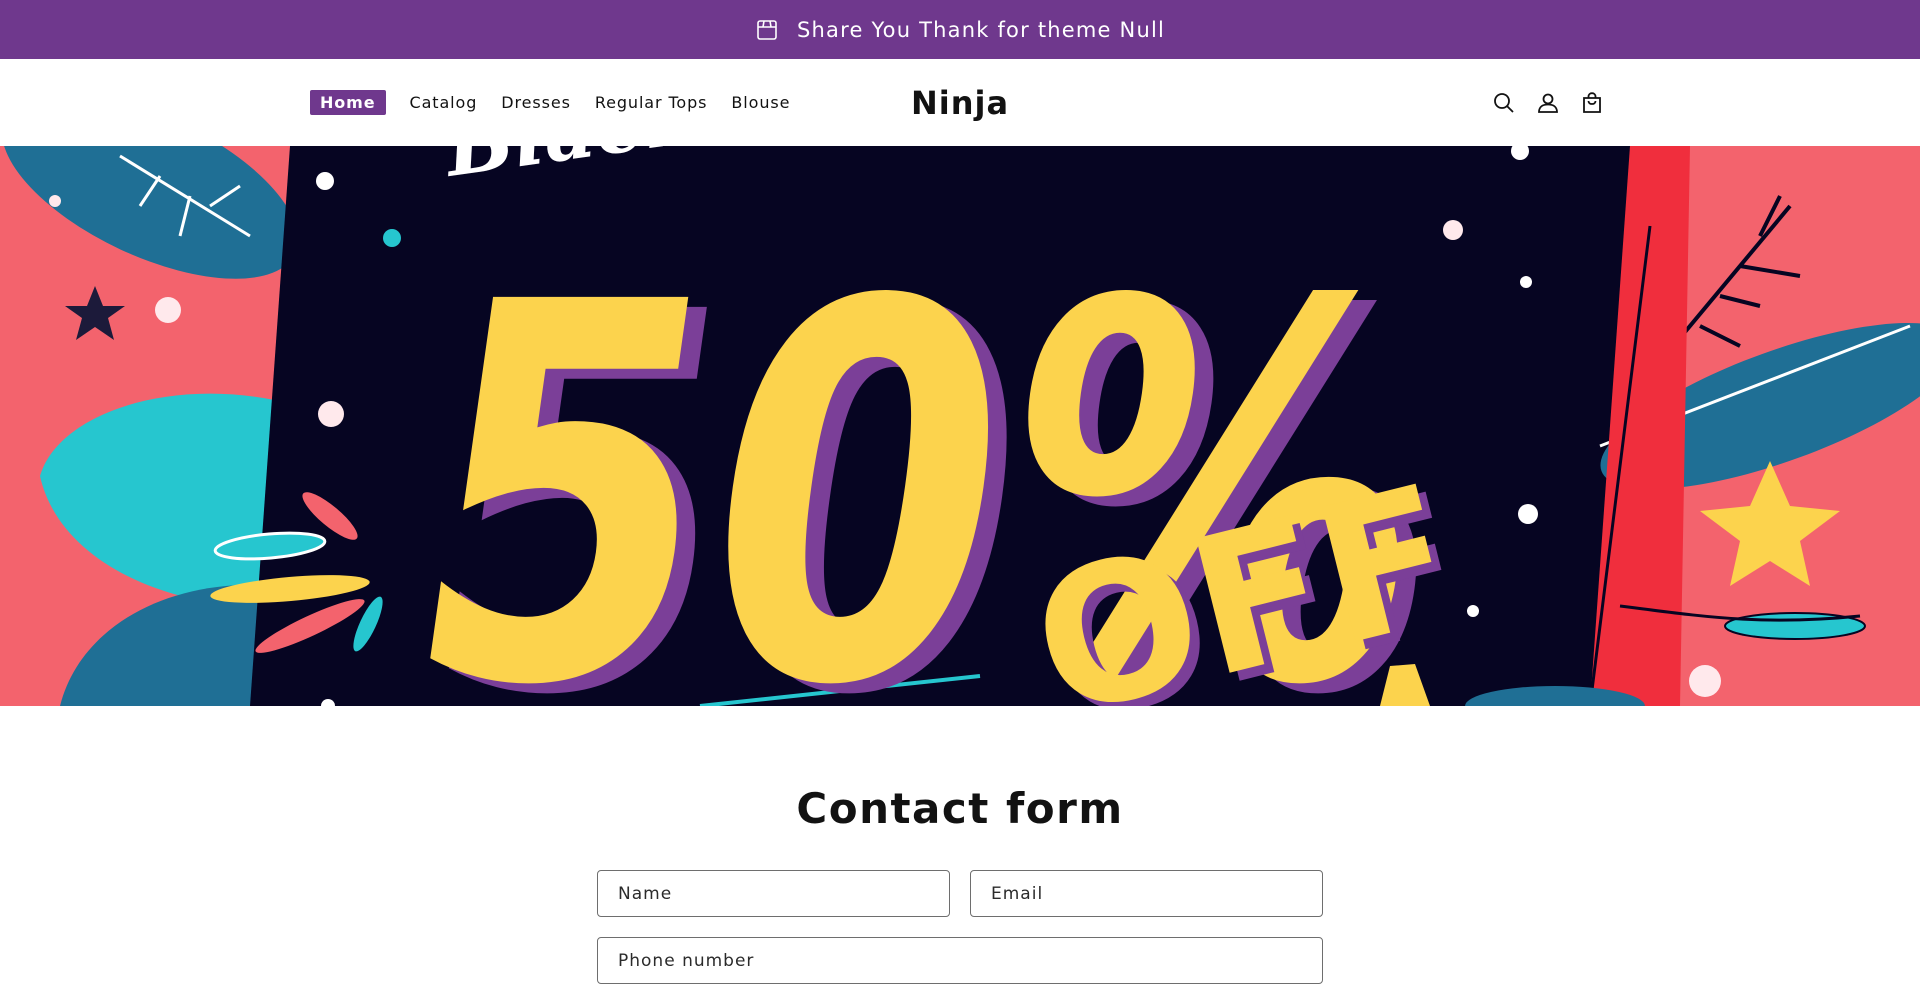 This screenshot has height=993, width=1920. I want to click on name-input, so click(773, 893).